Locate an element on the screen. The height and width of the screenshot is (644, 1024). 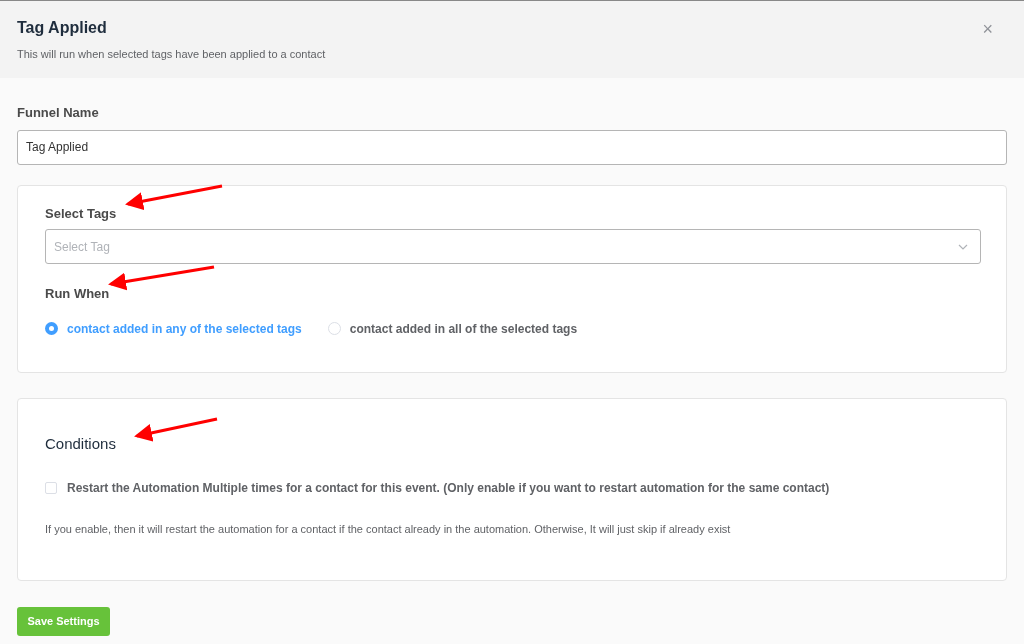
field-label: Select Tags is located at coordinates (81, 213).